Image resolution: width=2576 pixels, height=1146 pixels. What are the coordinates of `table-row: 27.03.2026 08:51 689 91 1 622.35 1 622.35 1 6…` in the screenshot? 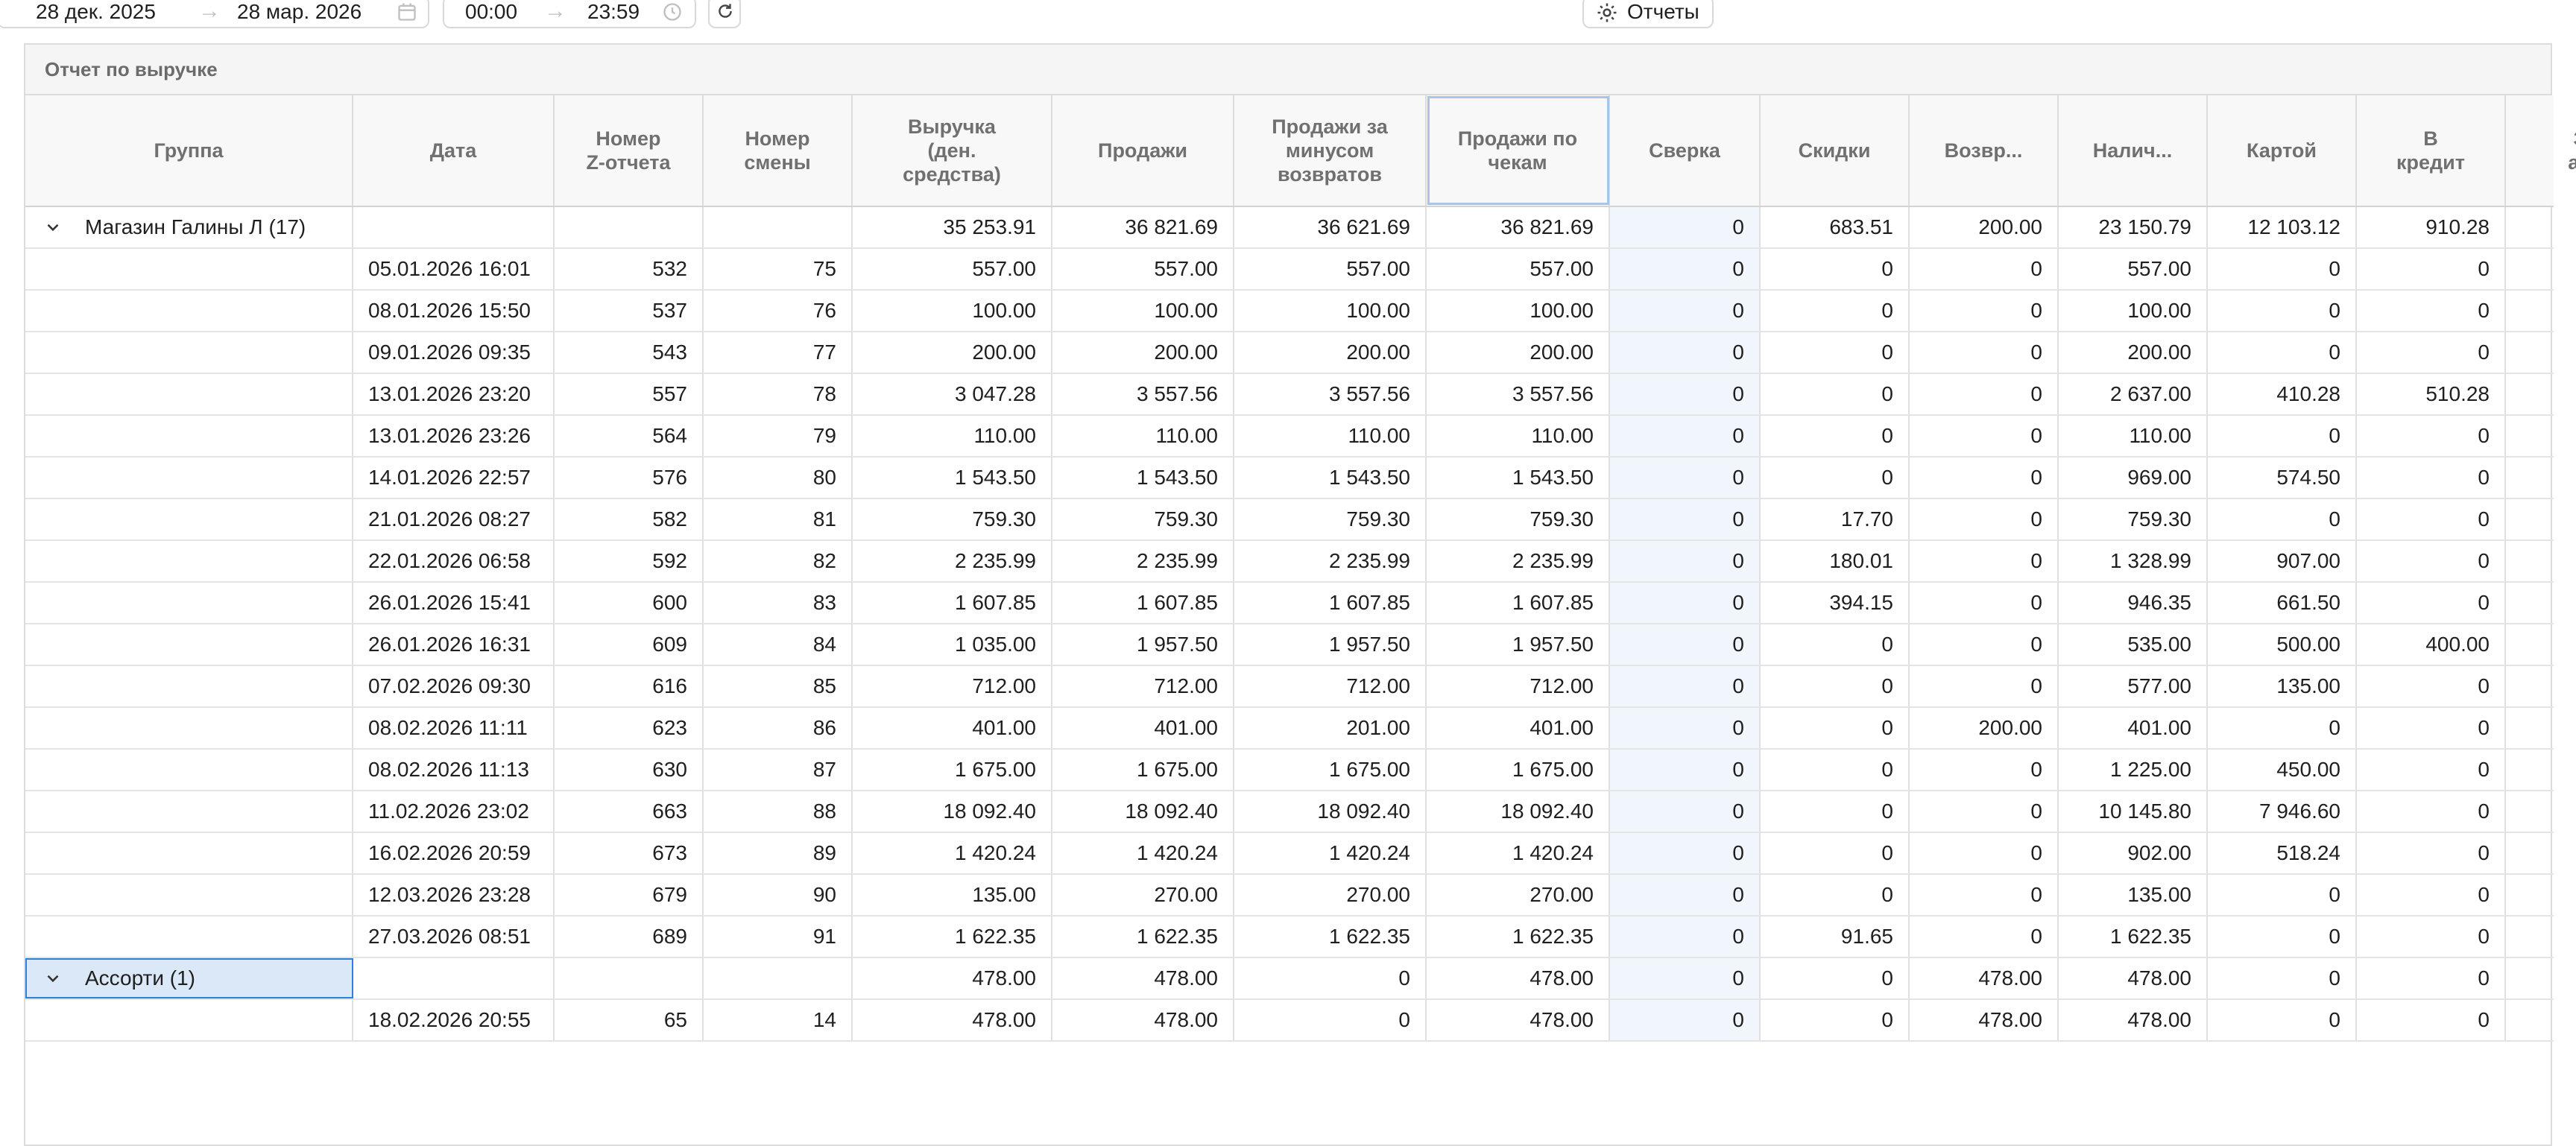 It's located at (1289, 938).